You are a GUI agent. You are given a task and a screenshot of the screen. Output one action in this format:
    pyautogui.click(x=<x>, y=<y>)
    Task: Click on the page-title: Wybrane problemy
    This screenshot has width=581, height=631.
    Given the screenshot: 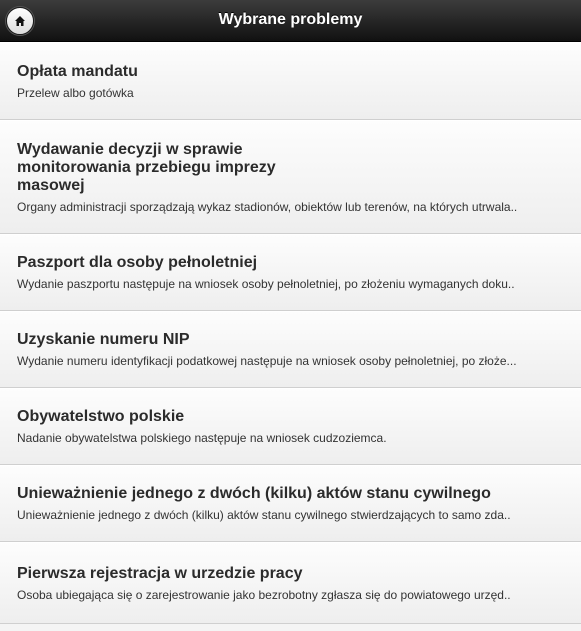 What is the action you would take?
    pyautogui.click(x=290, y=19)
    